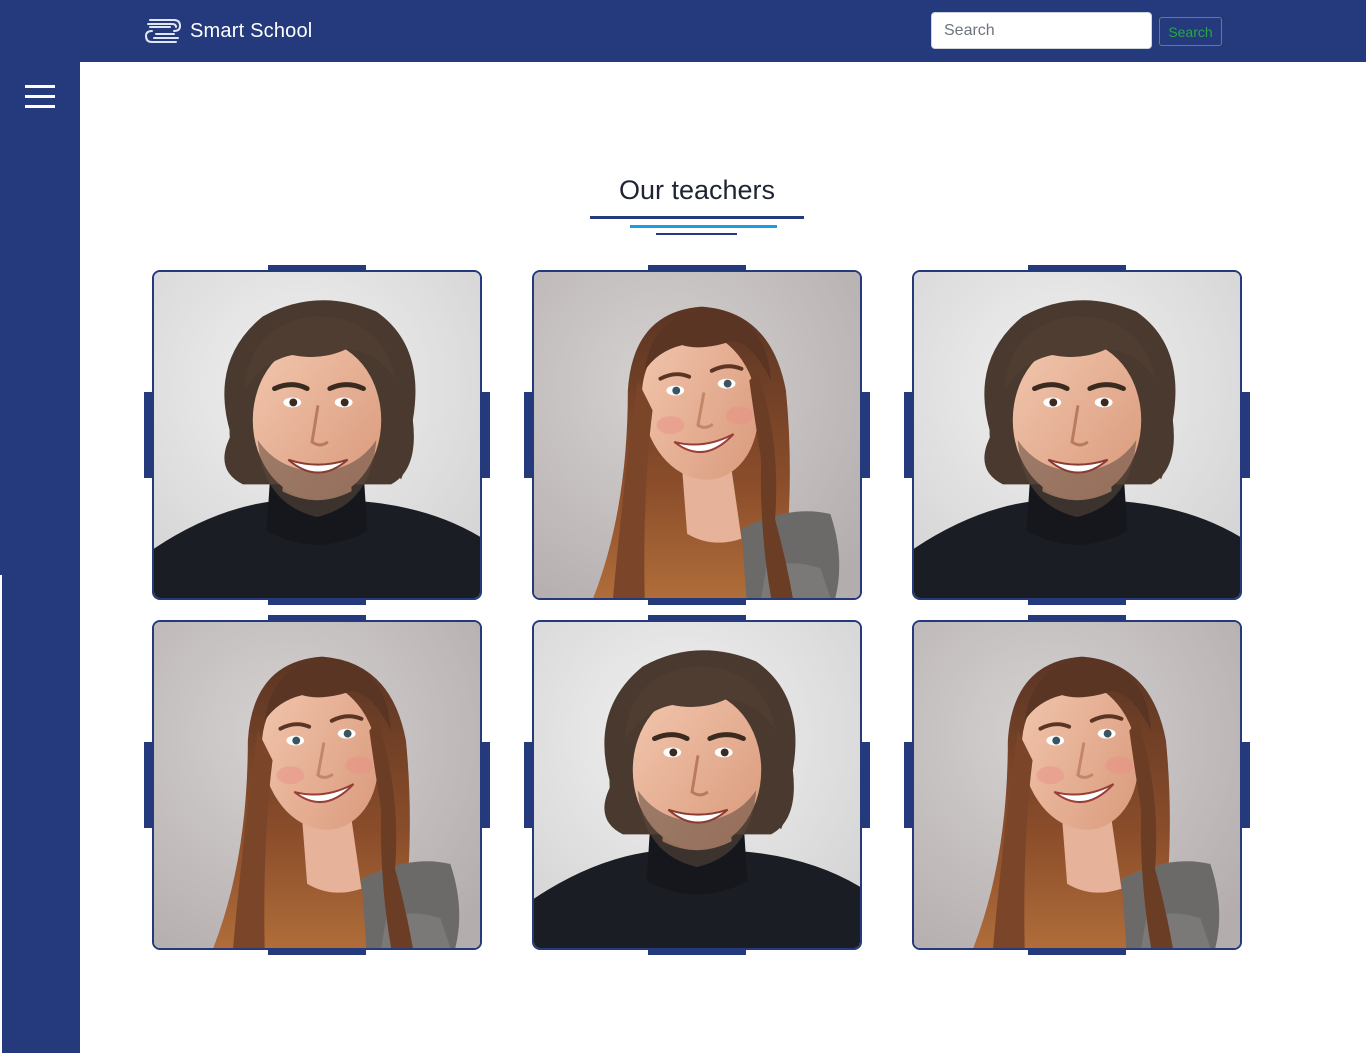 The image size is (1366, 1053). I want to click on smart-school-logo-icon, so click(163, 31).